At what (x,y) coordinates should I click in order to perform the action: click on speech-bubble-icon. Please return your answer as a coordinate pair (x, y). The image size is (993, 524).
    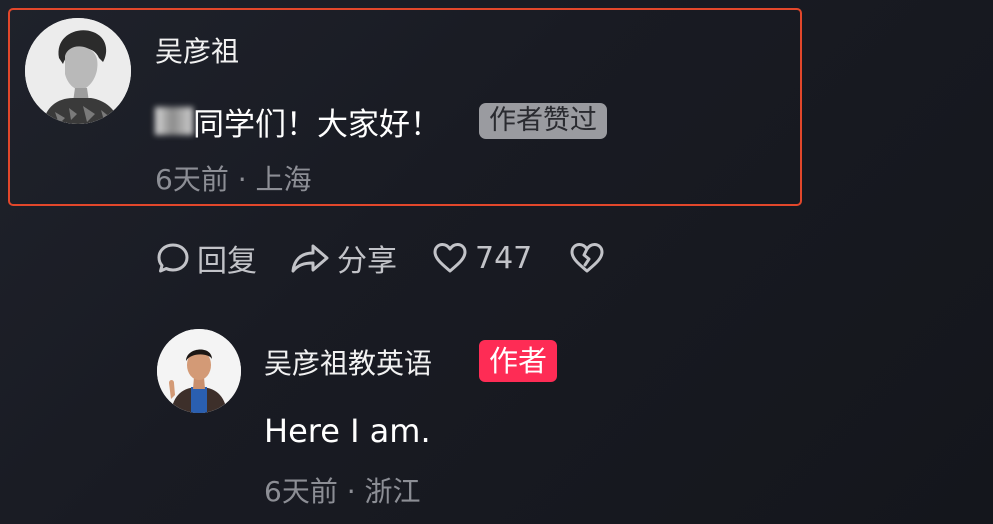
    Looking at the image, I should click on (173, 258).